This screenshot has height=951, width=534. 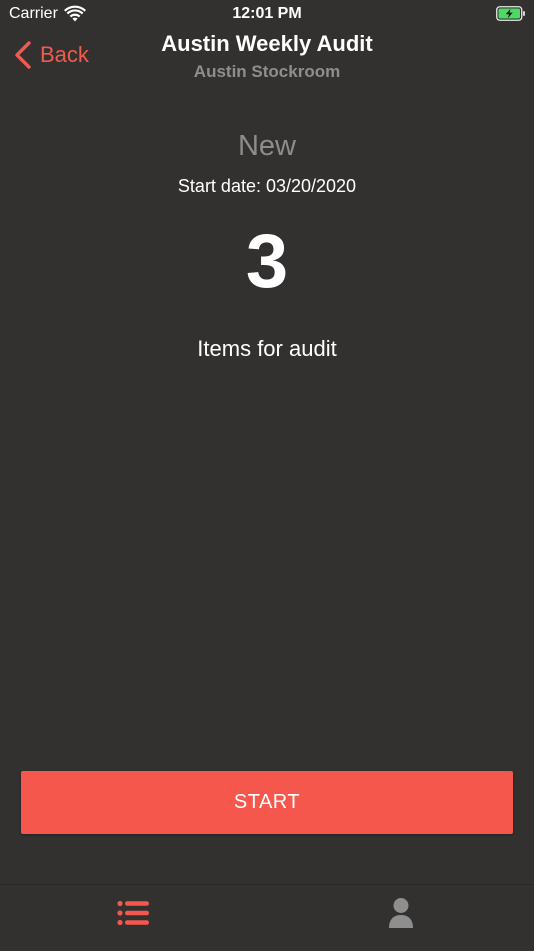 I want to click on tab-bar, so click(x=267, y=917).